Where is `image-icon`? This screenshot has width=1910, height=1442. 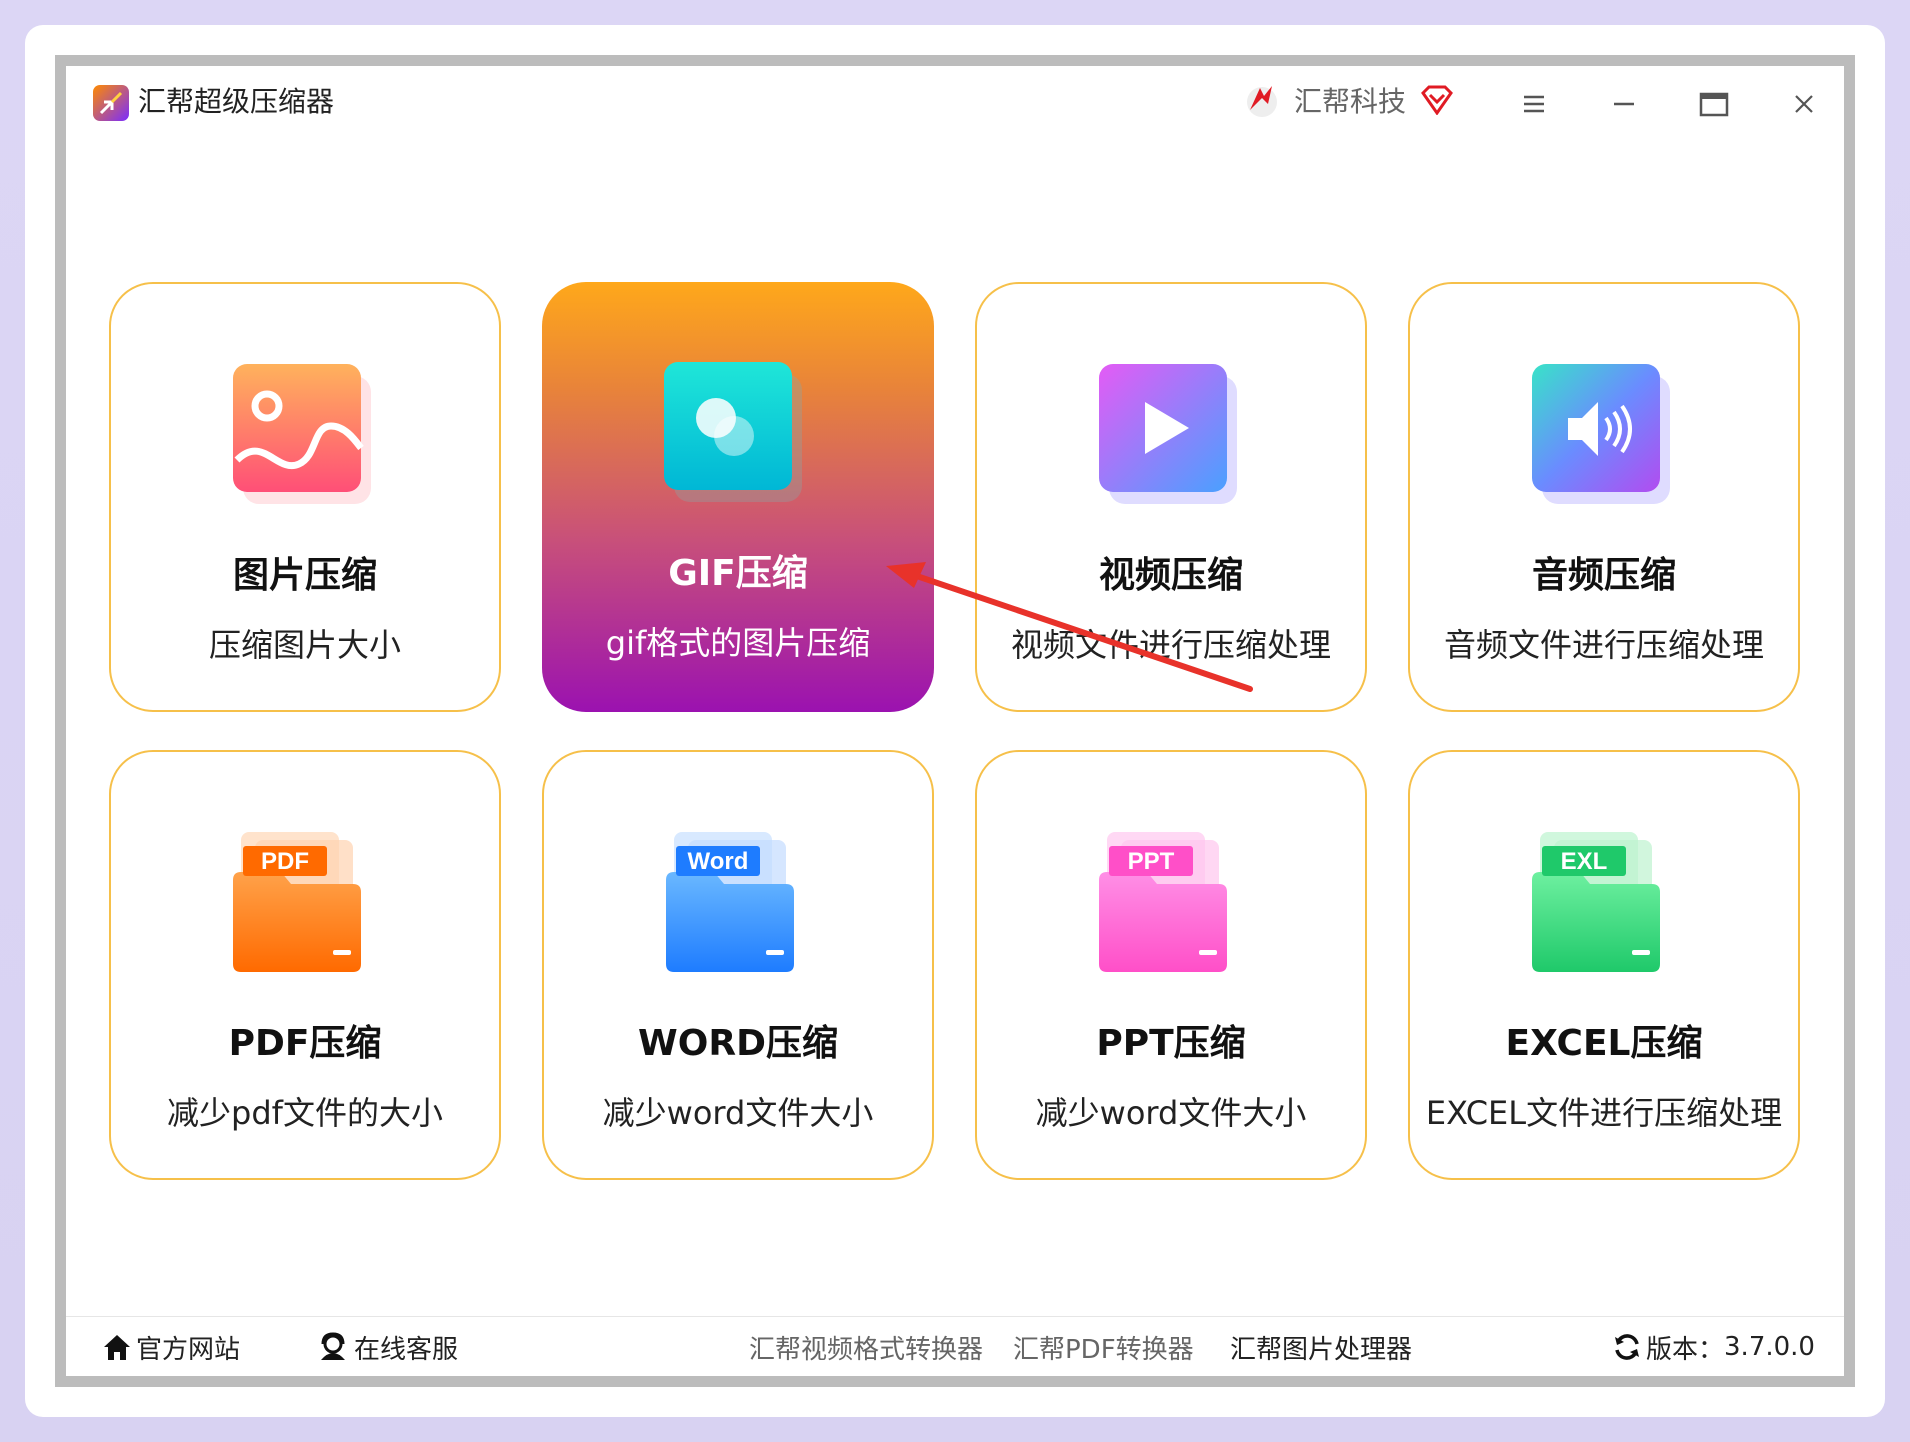
image-icon is located at coordinates (302, 434).